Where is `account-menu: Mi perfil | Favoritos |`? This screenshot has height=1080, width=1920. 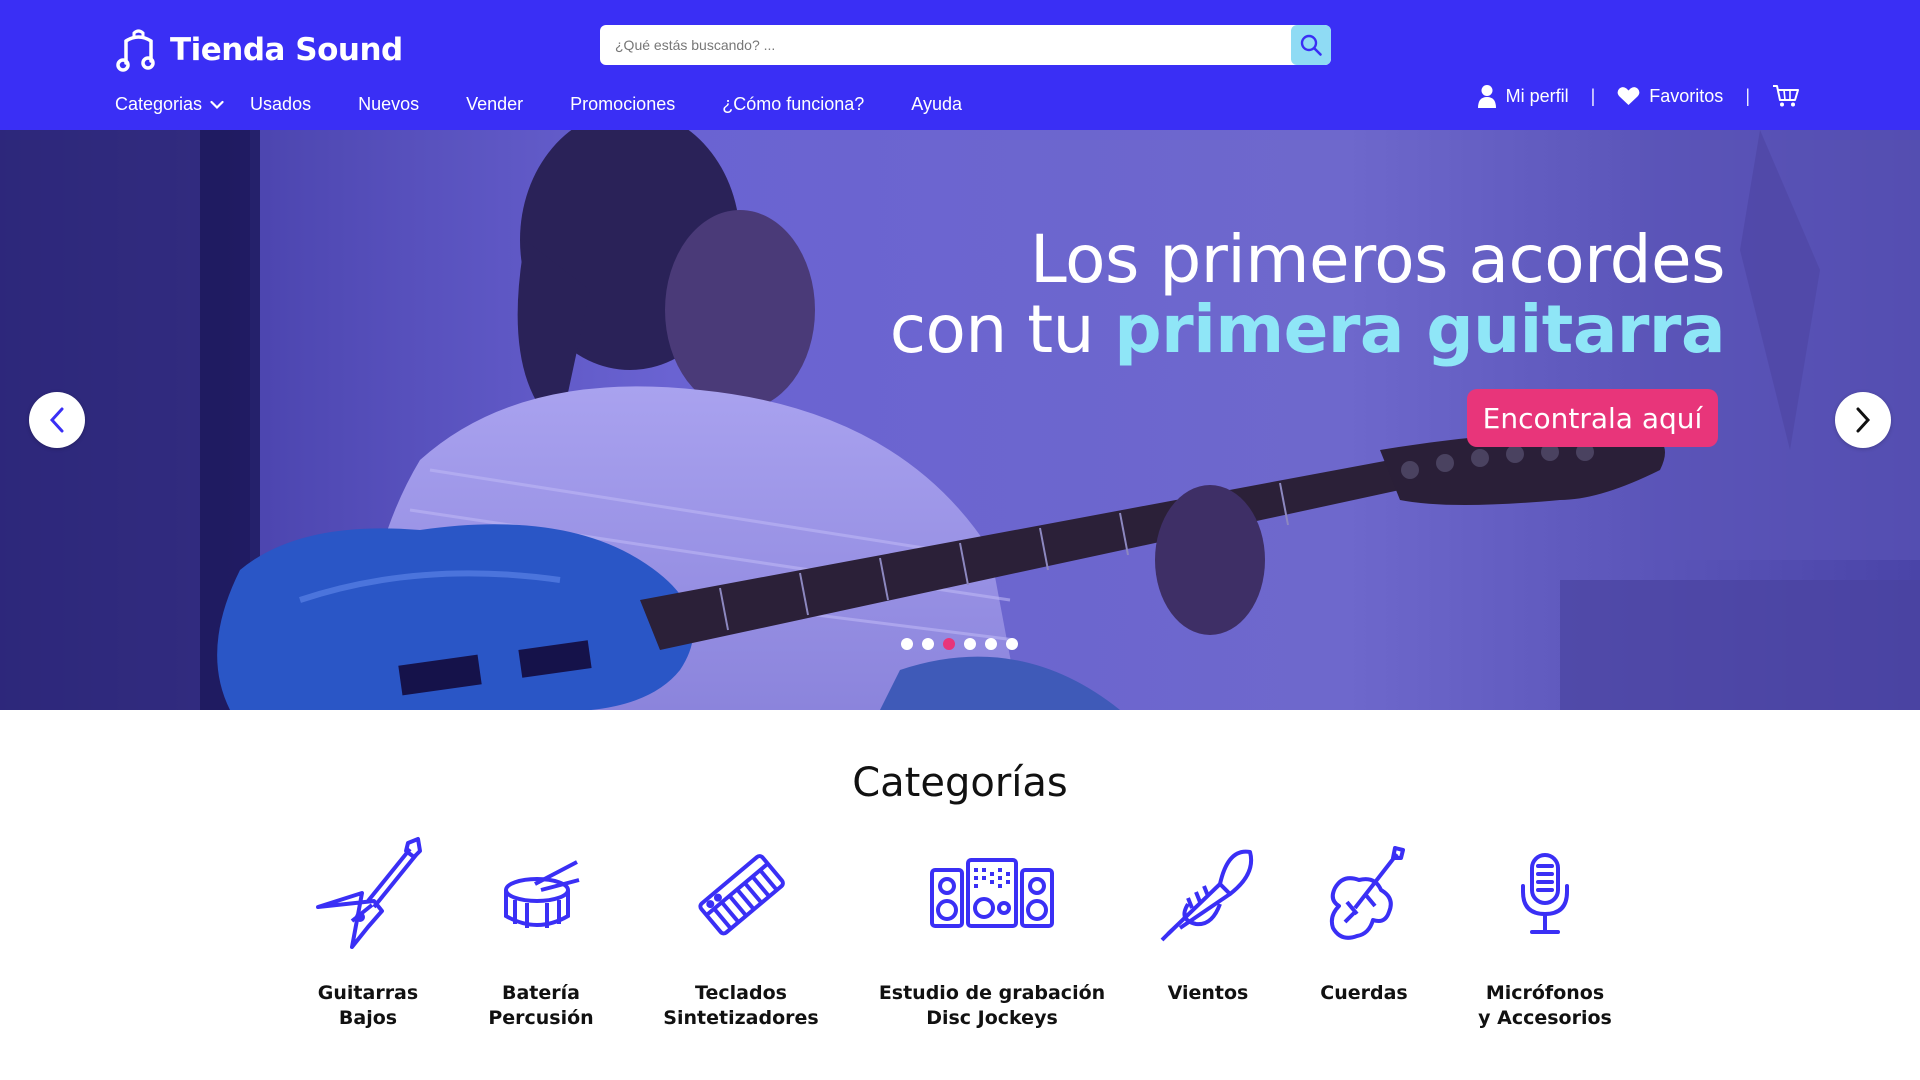
account-menu: Mi perfil | Favoritos | is located at coordinates (1638, 96).